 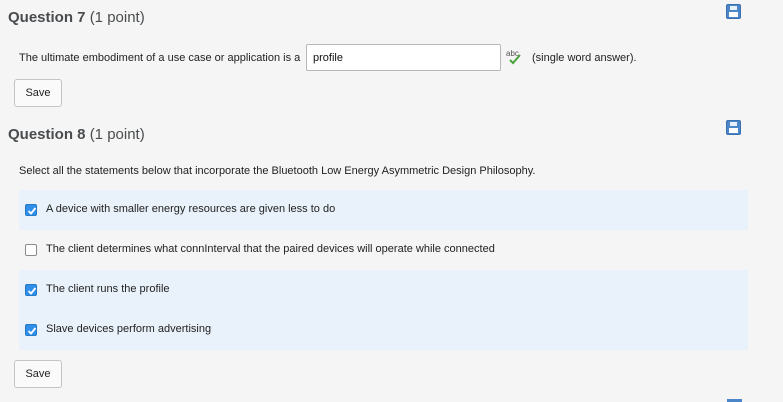 I want to click on option-label: Slave devices perform advertising, so click(x=129, y=329).